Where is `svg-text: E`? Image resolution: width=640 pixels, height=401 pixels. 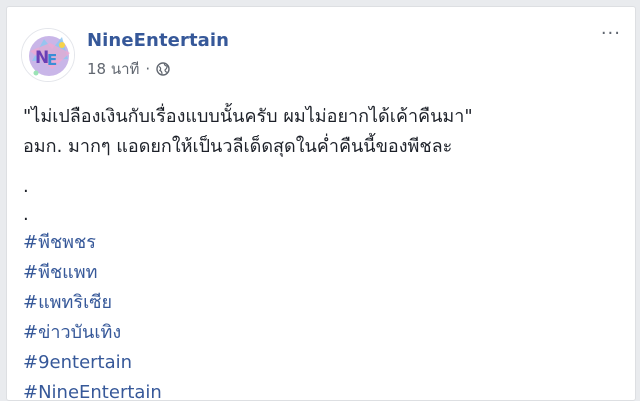 svg-text: E is located at coordinates (52, 60).